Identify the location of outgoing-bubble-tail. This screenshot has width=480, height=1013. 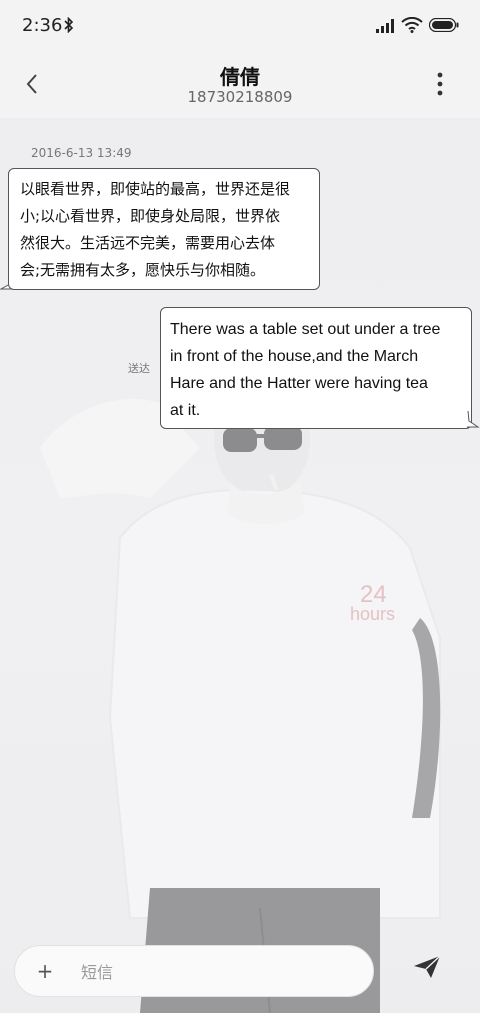
(473, 419).